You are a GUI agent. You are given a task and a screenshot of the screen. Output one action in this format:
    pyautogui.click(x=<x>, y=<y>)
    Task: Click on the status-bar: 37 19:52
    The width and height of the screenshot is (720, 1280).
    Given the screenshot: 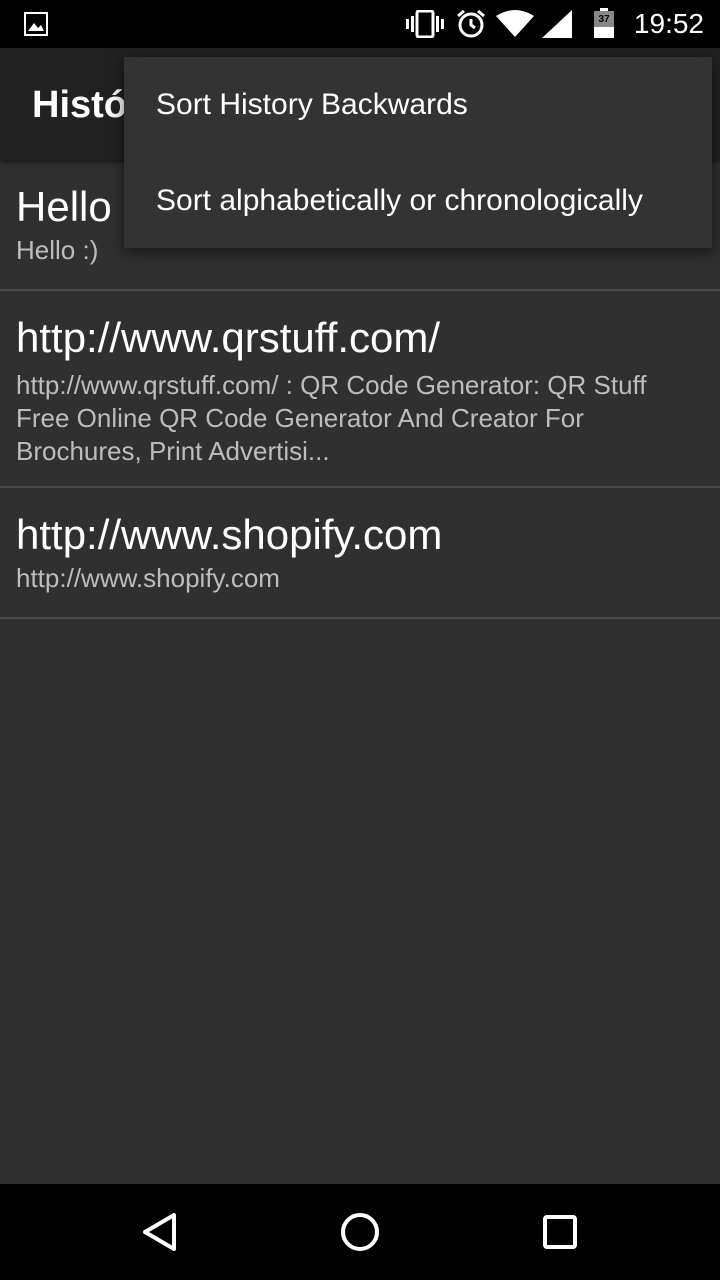 What is the action you would take?
    pyautogui.click(x=360, y=24)
    